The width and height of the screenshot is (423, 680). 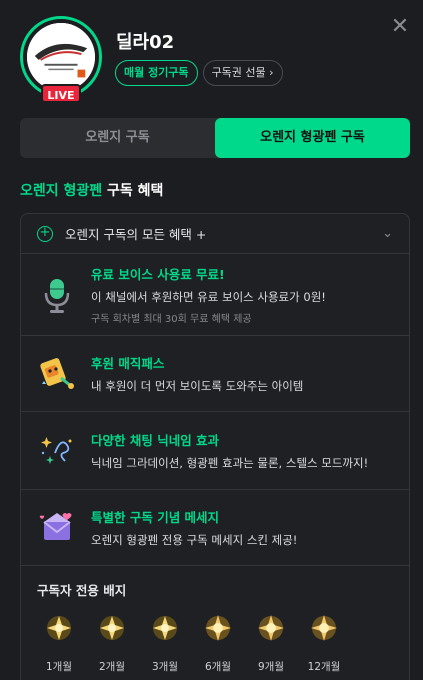 What do you see at coordinates (158, 274) in the screenshot?
I see `benefit-title: 유료 보이스 사용료 무료!` at bounding box center [158, 274].